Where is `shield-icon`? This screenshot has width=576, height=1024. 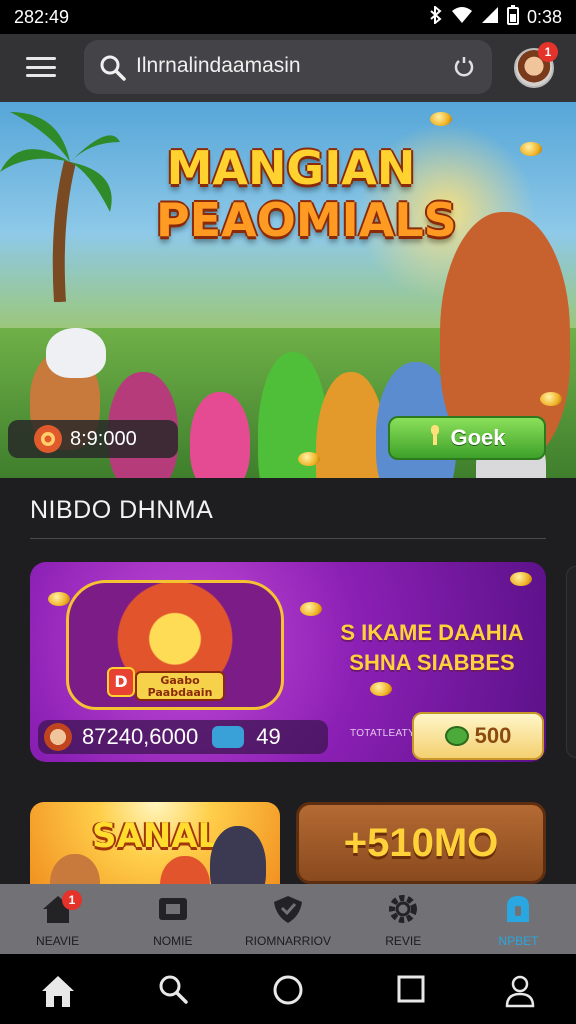
shield-icon is located at coordinates (288, 911).